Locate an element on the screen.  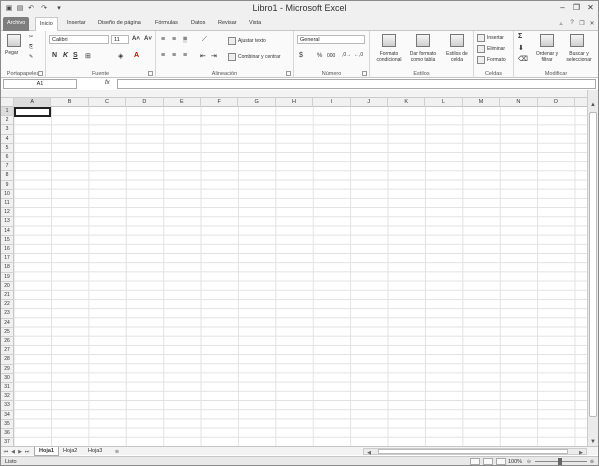
align-top-icon: ≡ is located at coordinates (163, 39).